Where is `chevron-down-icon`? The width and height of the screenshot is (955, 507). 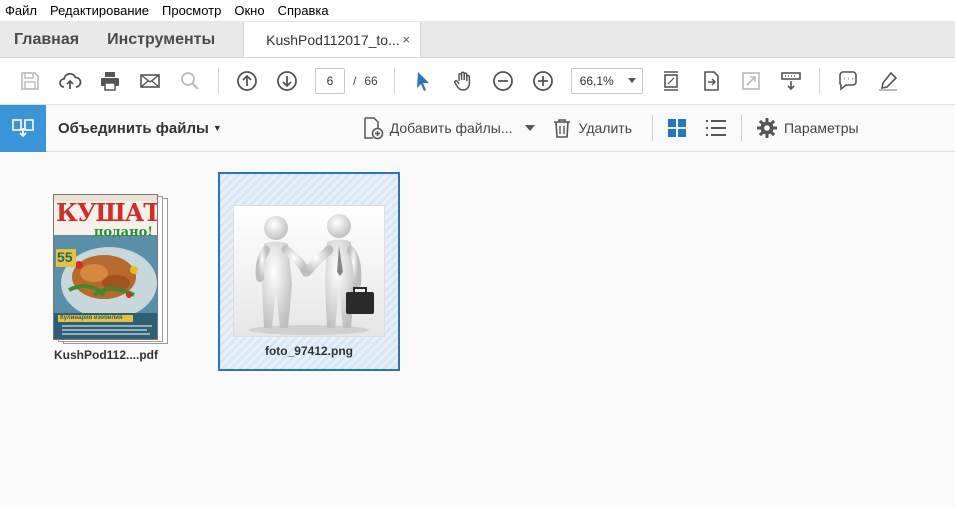 chevron-down-icon is located at coordinates (631, 80).